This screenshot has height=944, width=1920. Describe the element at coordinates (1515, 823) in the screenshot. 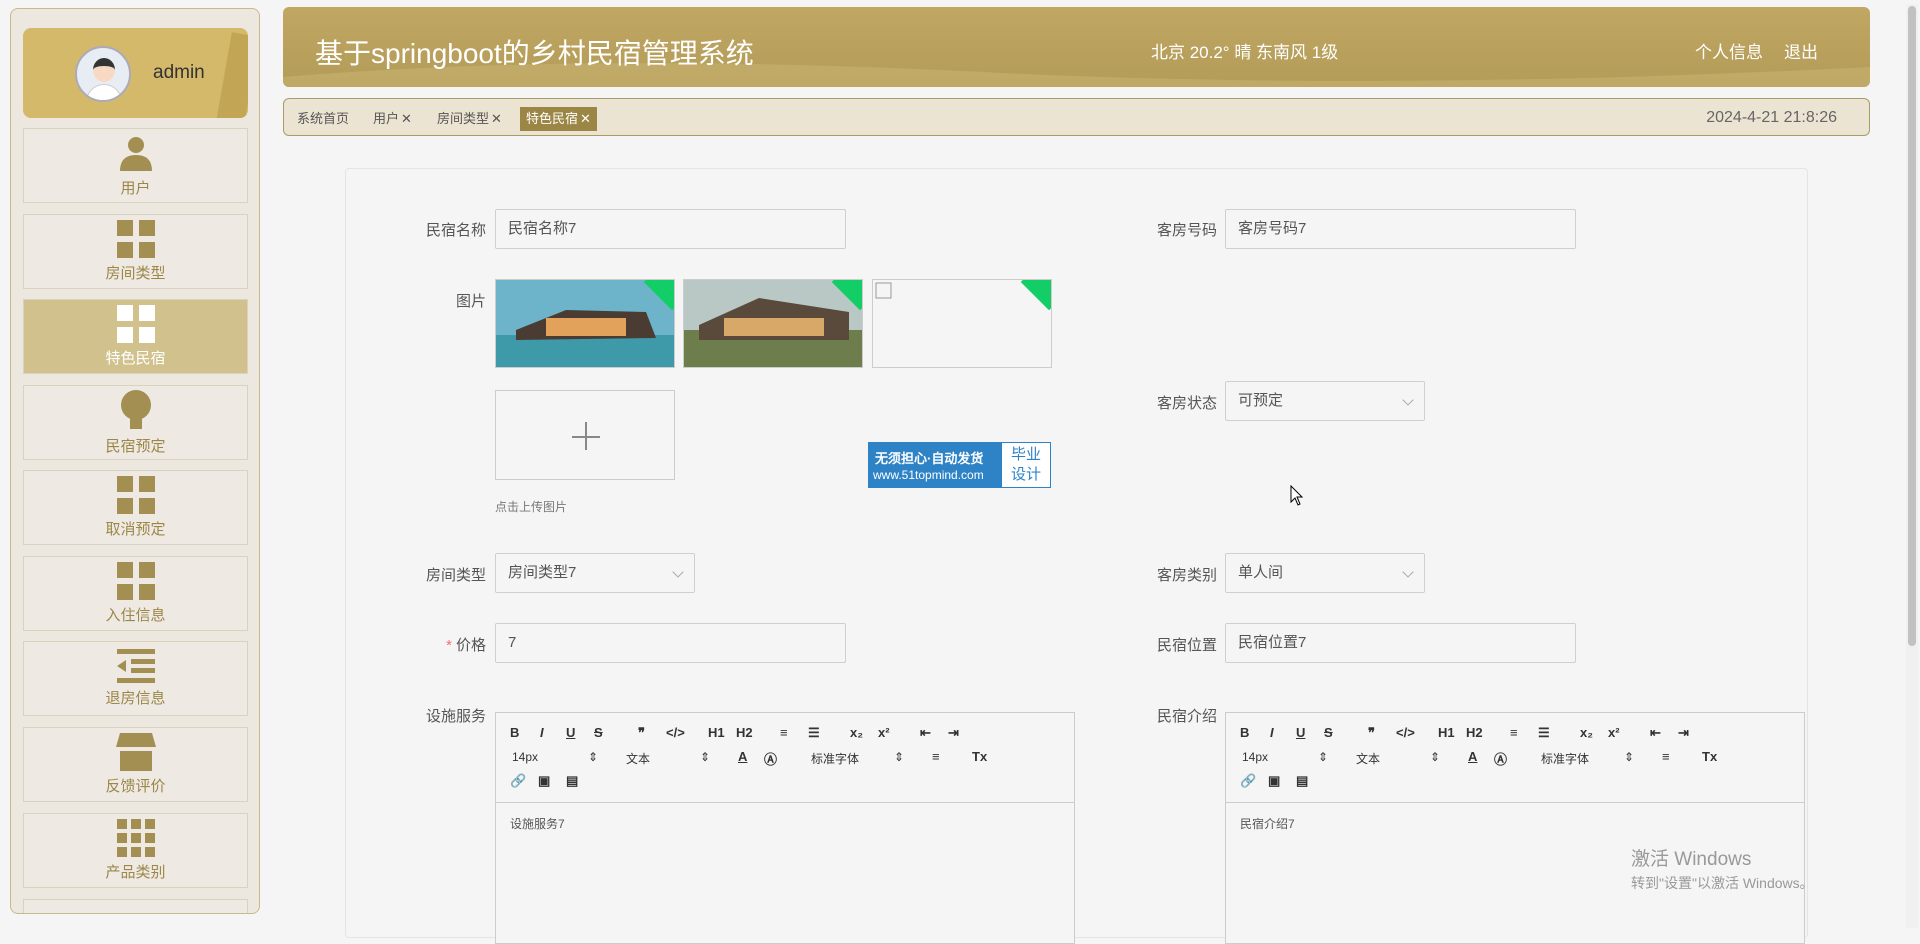

I see `editor-content: 民宿介绍7` at that location.